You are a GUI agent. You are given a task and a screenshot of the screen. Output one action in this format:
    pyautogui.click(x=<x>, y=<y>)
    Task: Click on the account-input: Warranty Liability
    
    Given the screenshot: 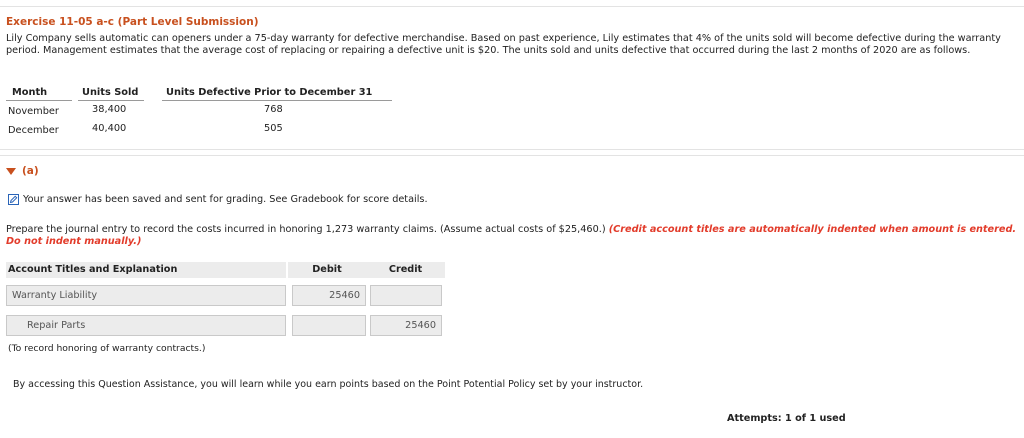 What is the action you would take?
    pyautogui.click(x=146, y=295)
    